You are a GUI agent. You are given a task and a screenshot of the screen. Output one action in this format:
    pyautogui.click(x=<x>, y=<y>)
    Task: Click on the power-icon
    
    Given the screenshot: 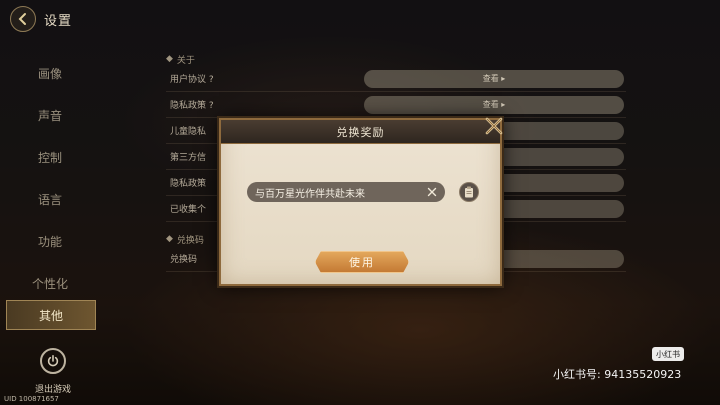 What is the action you would take?
    pyautogui.click(x=53, y=360)
    